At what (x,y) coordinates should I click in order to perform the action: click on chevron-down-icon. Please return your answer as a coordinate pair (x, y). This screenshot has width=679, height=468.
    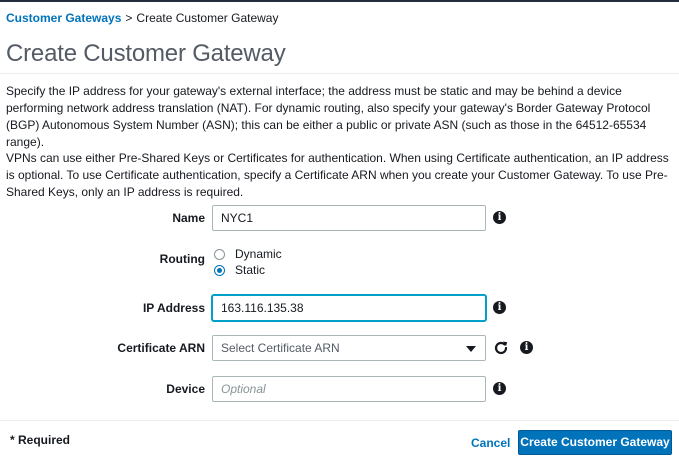
    Looking at the image, I should click on (471, 349).